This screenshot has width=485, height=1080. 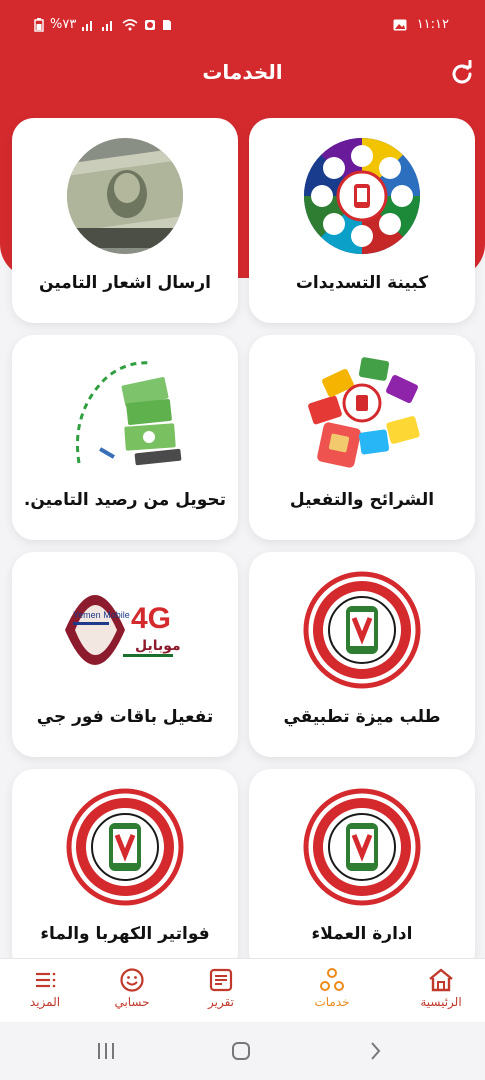 What do you see at coordinates (87, 25) in the screenshot?
I see `signal-icon` at bounding box center [87, 25].